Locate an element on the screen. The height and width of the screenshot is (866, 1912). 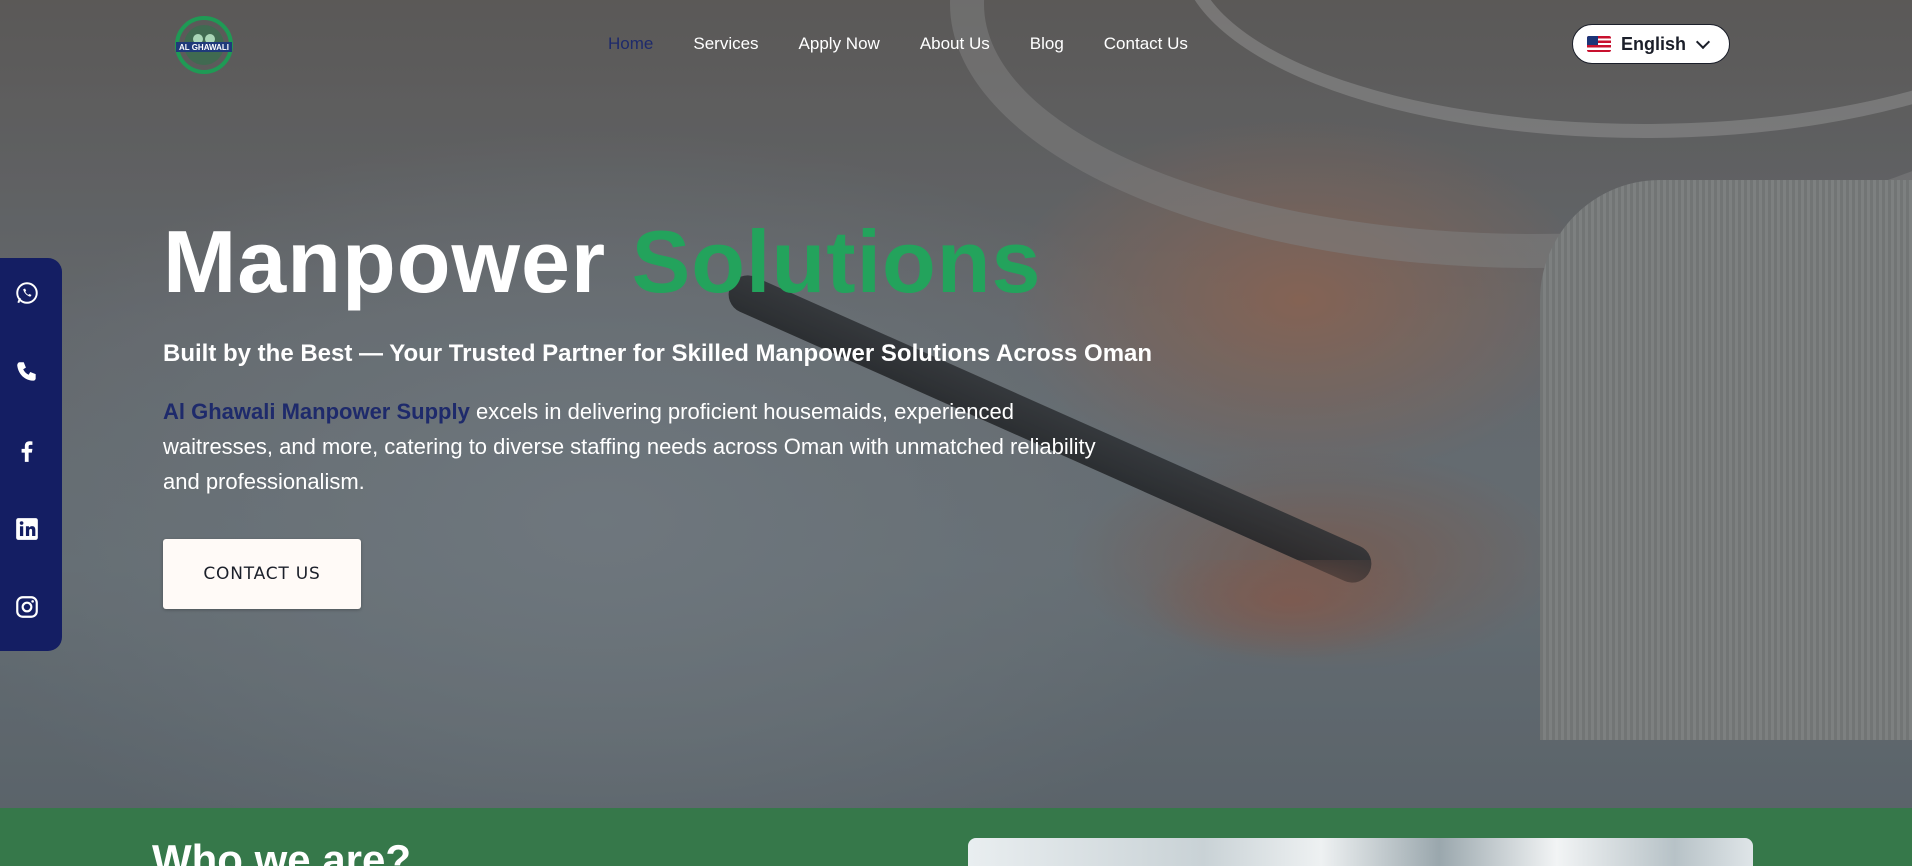
social-sidebar is located at coordinates (31, 454).